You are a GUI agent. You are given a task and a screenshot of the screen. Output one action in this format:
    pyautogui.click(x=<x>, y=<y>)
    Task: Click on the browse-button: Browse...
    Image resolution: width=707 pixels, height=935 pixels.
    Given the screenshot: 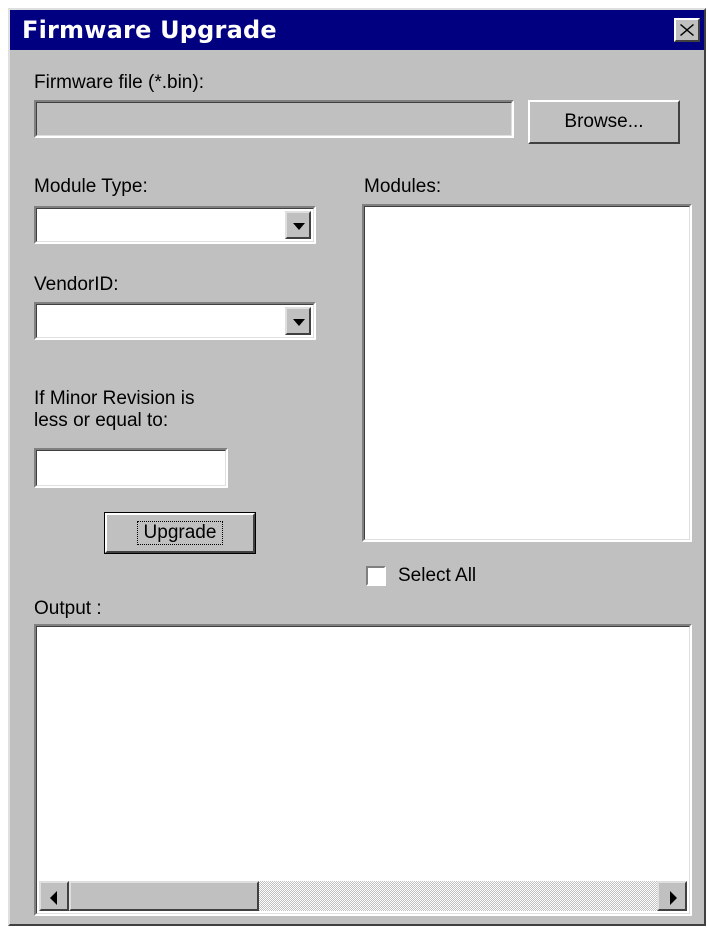 What is the action you would take?
    pyautogui.click(x=604, y=122)
    